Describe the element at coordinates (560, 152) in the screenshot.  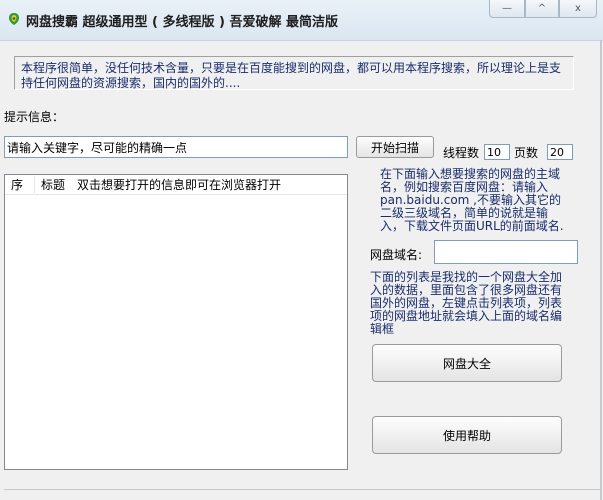
I see `page-count-input` at that location.